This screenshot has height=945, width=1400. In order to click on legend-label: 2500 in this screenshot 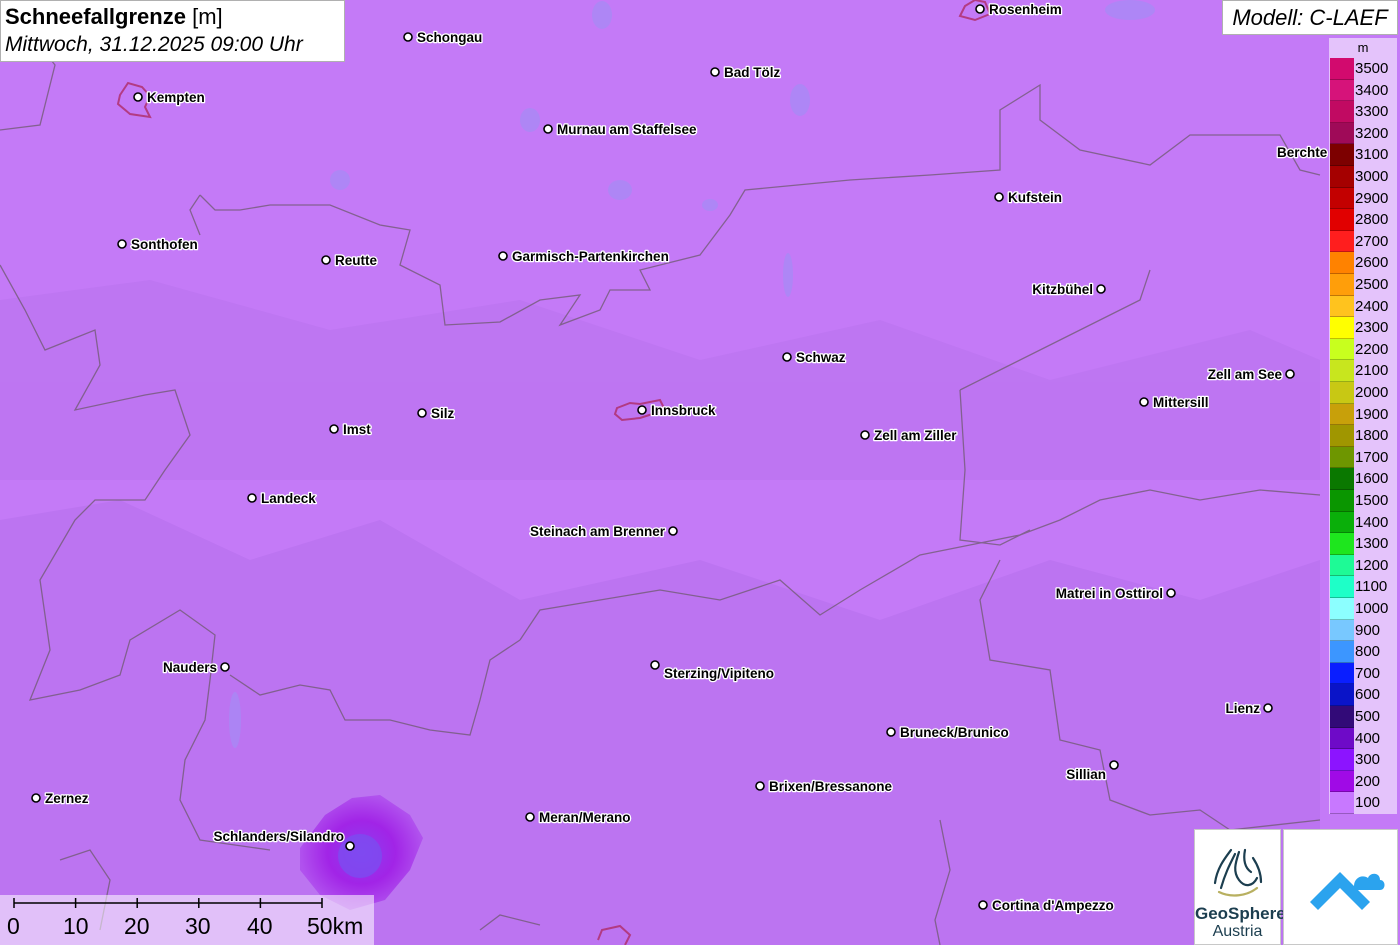, I will do `click(1372, 284)`.